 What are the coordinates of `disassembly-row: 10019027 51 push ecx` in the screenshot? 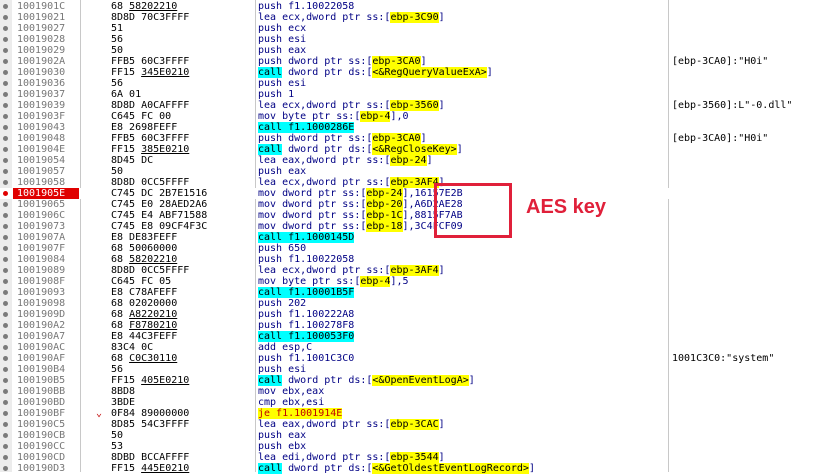 It's located at (415, 28).